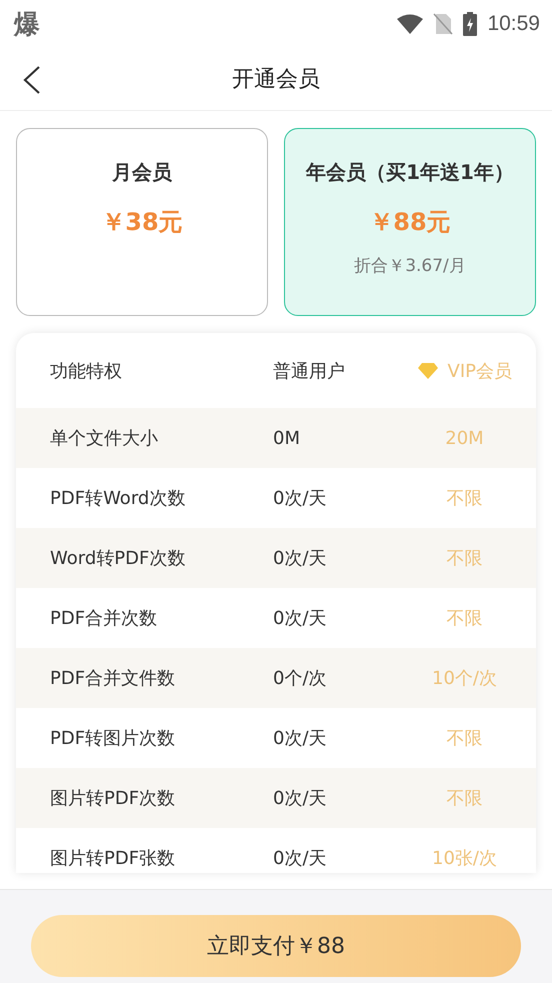  What do you see at coordinates (113, 738) in the screenshot?
I see `table-cell-text: PDF转图片次数` at bounding box center [113, 738].